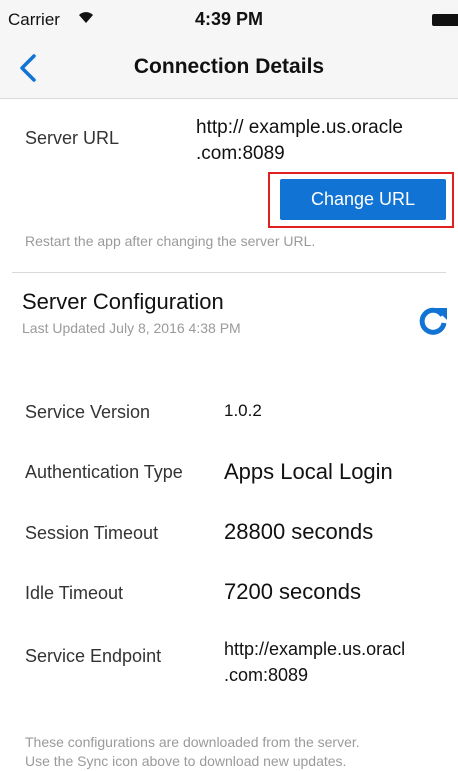  What do you see at coordinates (445, 20) in the screenshot?
I see `battery-icon` at bounding box center [445, 20].